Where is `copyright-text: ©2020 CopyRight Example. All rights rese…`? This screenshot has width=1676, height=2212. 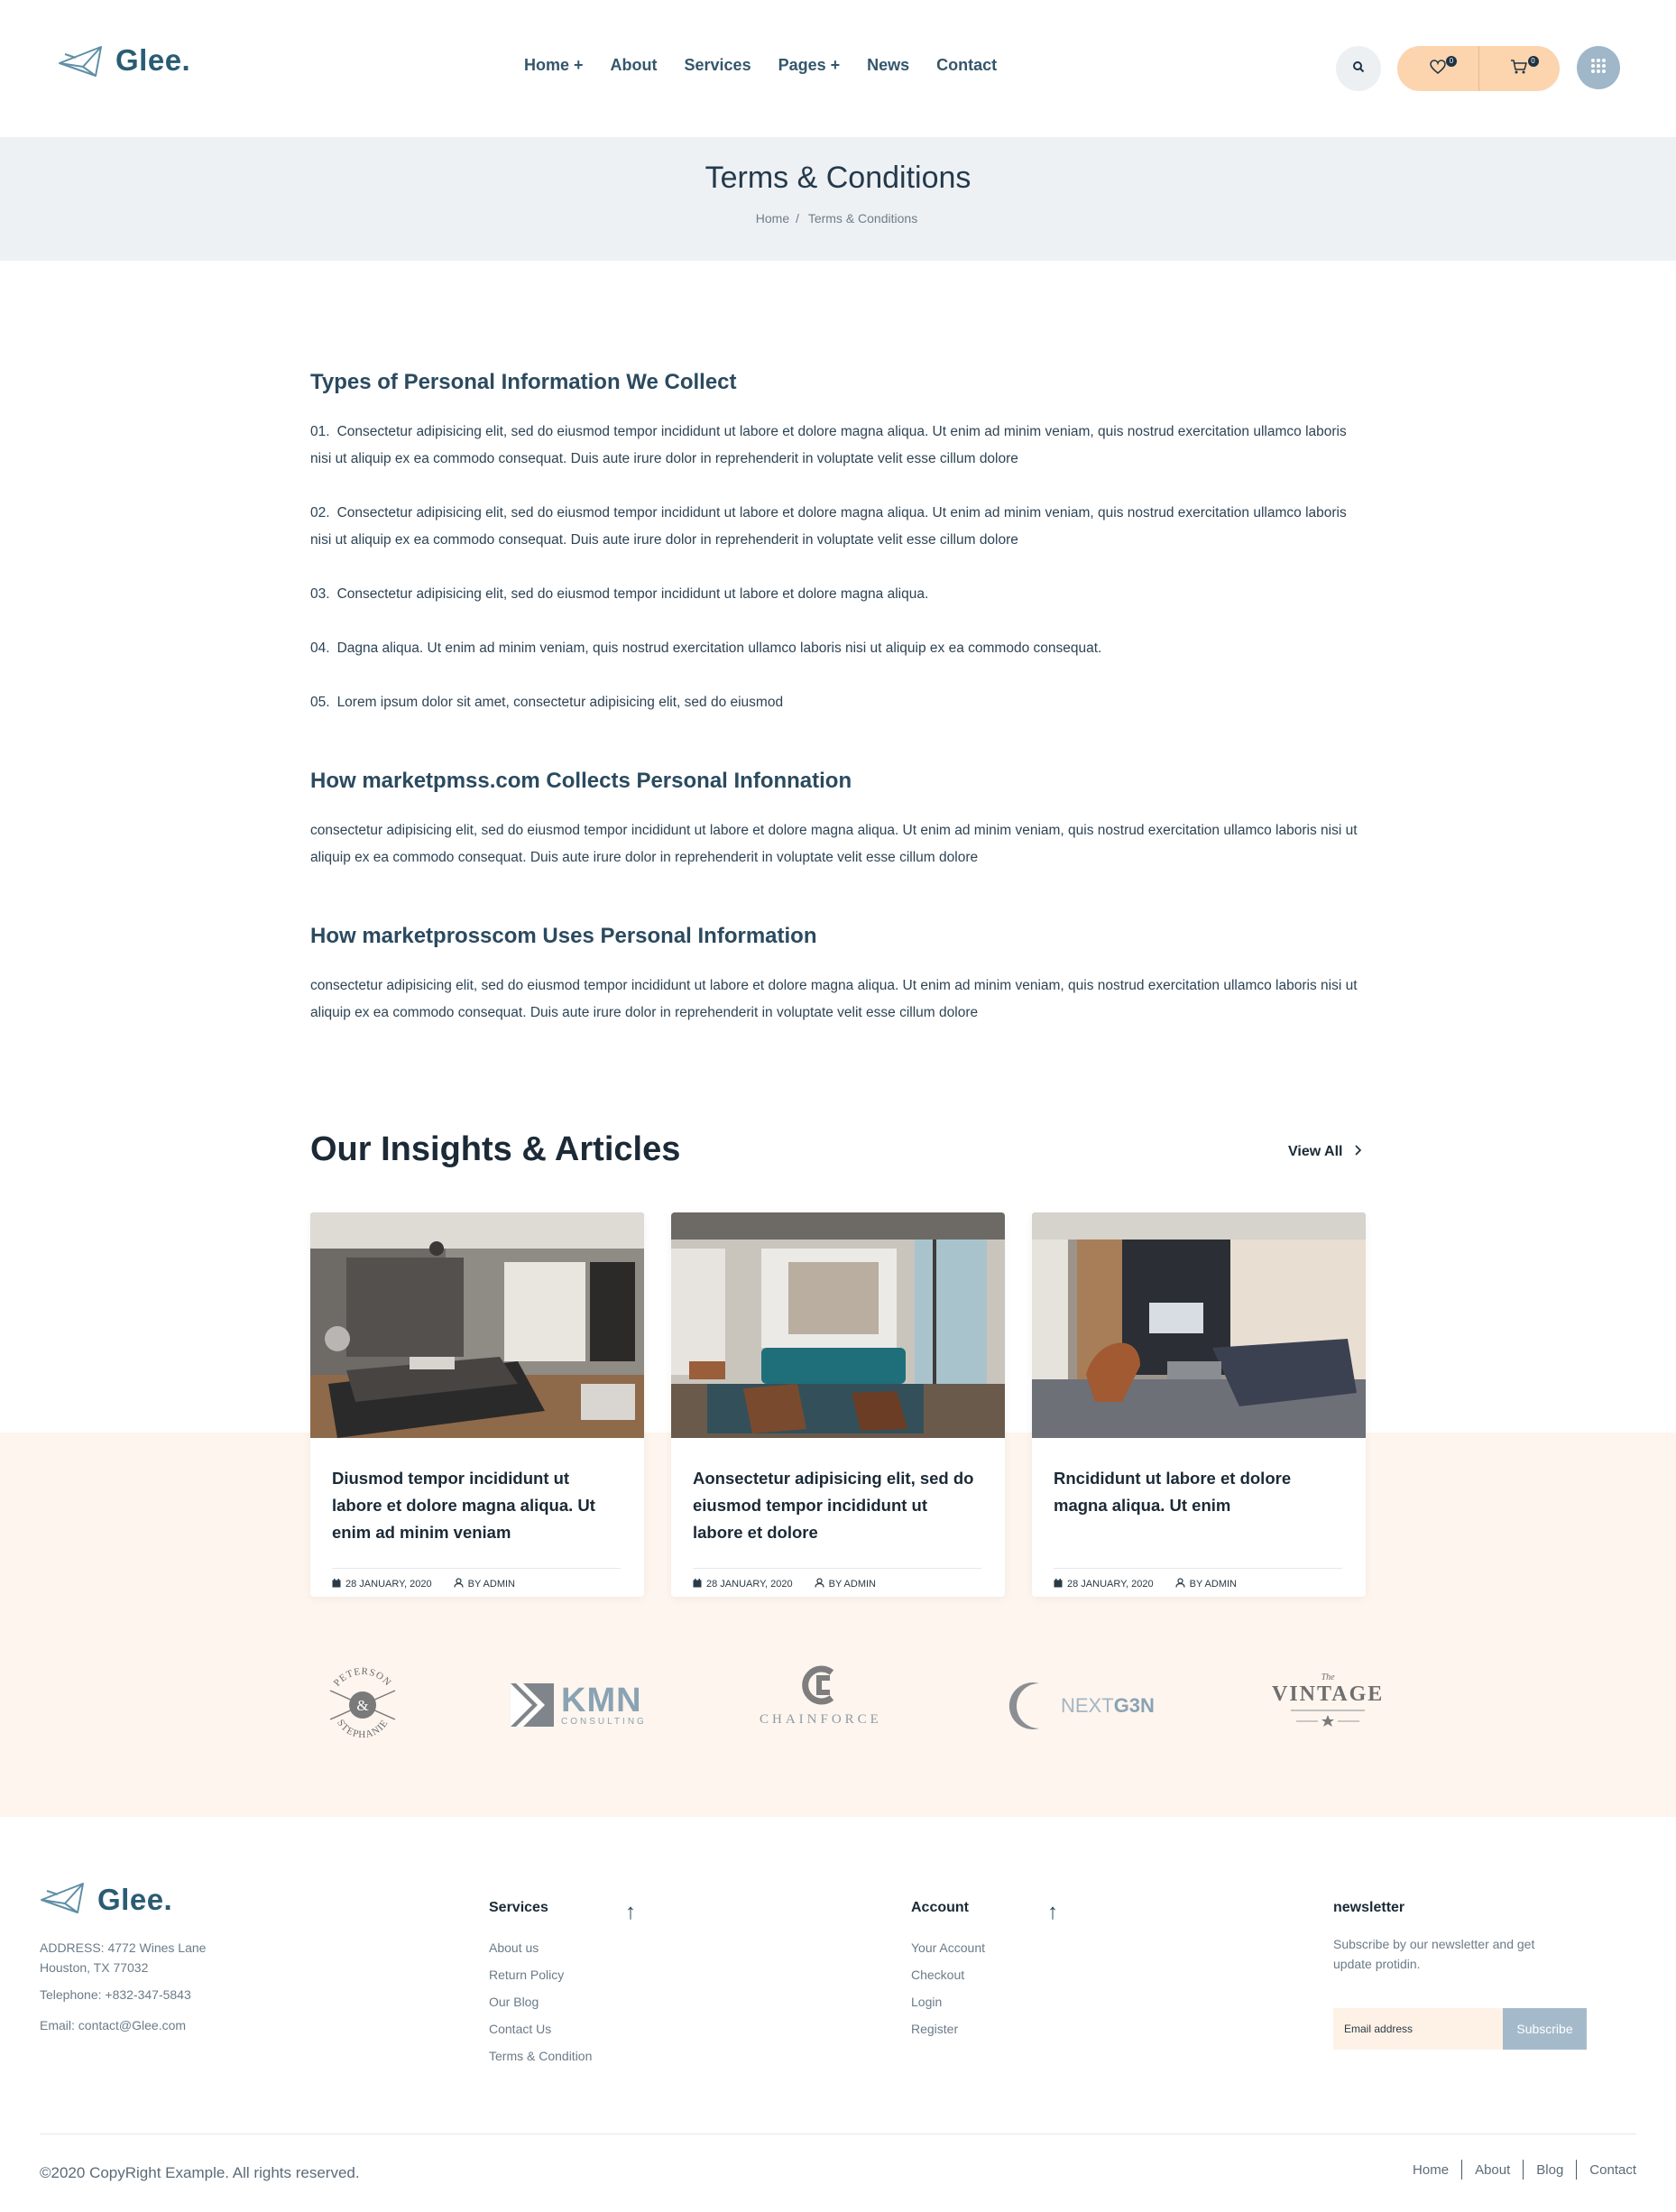
copyright-text: ©2020 CopyRight Example. All rights rese… is located at coordinates (200, 2172).